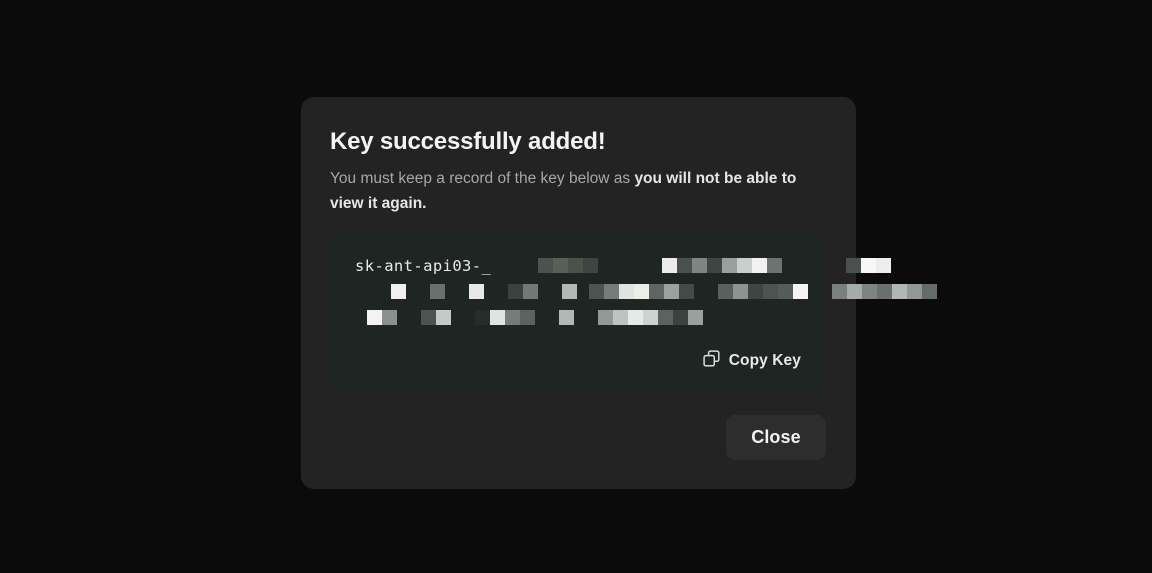 The height and width of the screenshot is (573, 1152). What do you see at coordinates (776, 437) in the screenshot?
I see `close-button: Close` at bounding box center [776, 437].